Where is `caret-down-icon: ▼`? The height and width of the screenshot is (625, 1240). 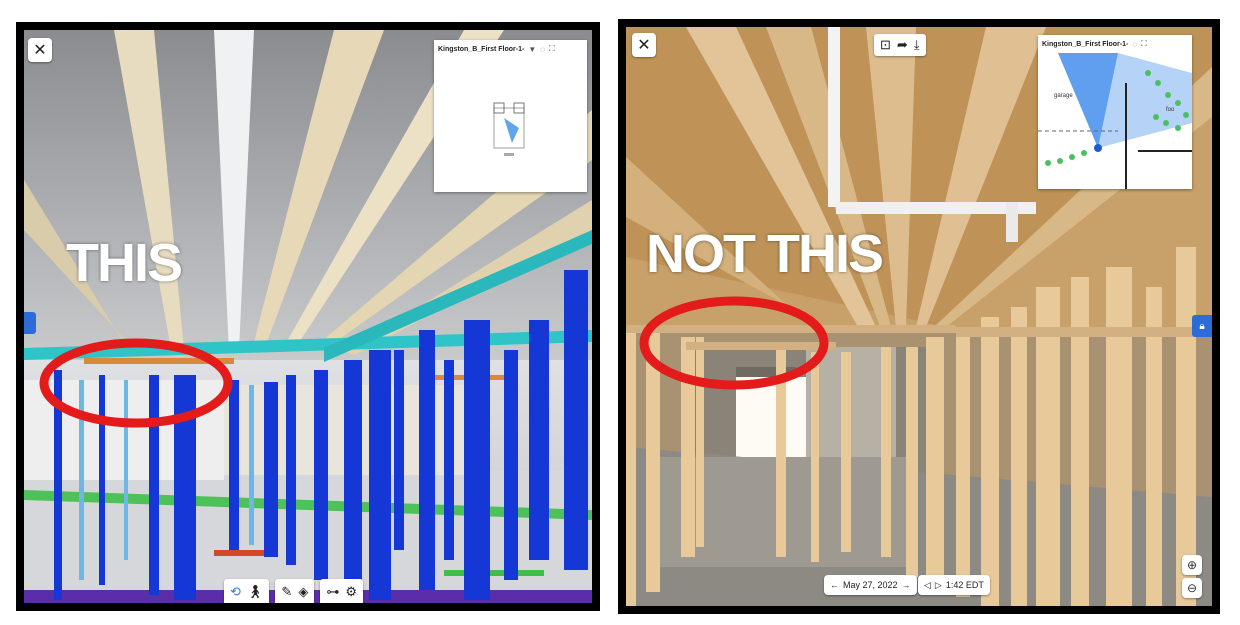
caret-down-icon: ▼ is located at coordinates (532, 49).